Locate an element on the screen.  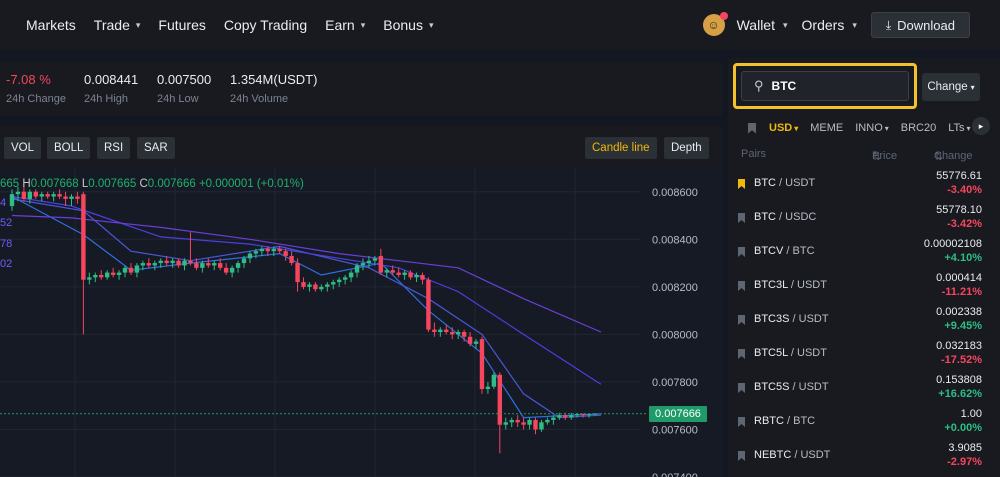
stat-value: 1.354M(USDT) is located at coordinates (274, 79).